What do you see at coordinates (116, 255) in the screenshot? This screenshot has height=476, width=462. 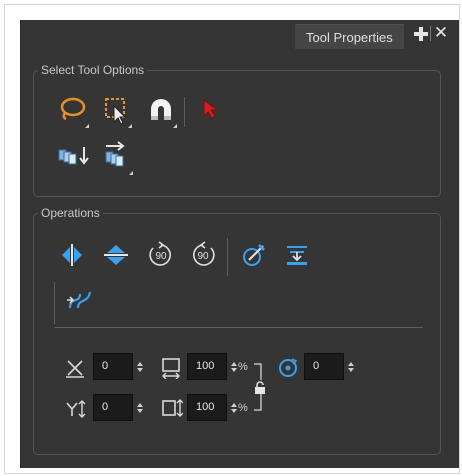 I see `flip-vertical-icon` at bounding box center [116, 255].